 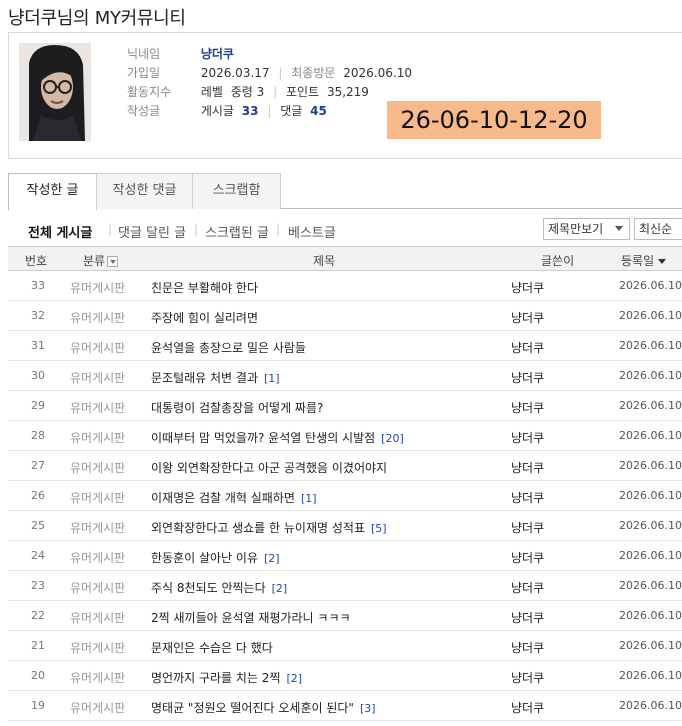 What do you see at coordinates (55, 92) in the screenshot?
I see `avatar` at bounding box center [55, 92].